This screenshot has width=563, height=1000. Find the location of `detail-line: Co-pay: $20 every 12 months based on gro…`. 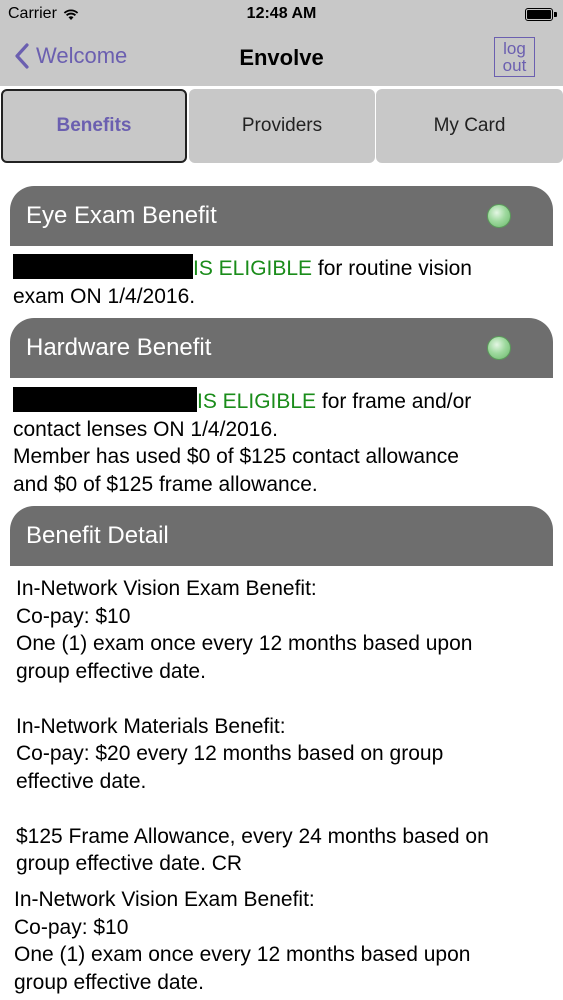

detail-line: Co-pay: $20 every 12 months based on gro… is located at coordinates (230, 753).